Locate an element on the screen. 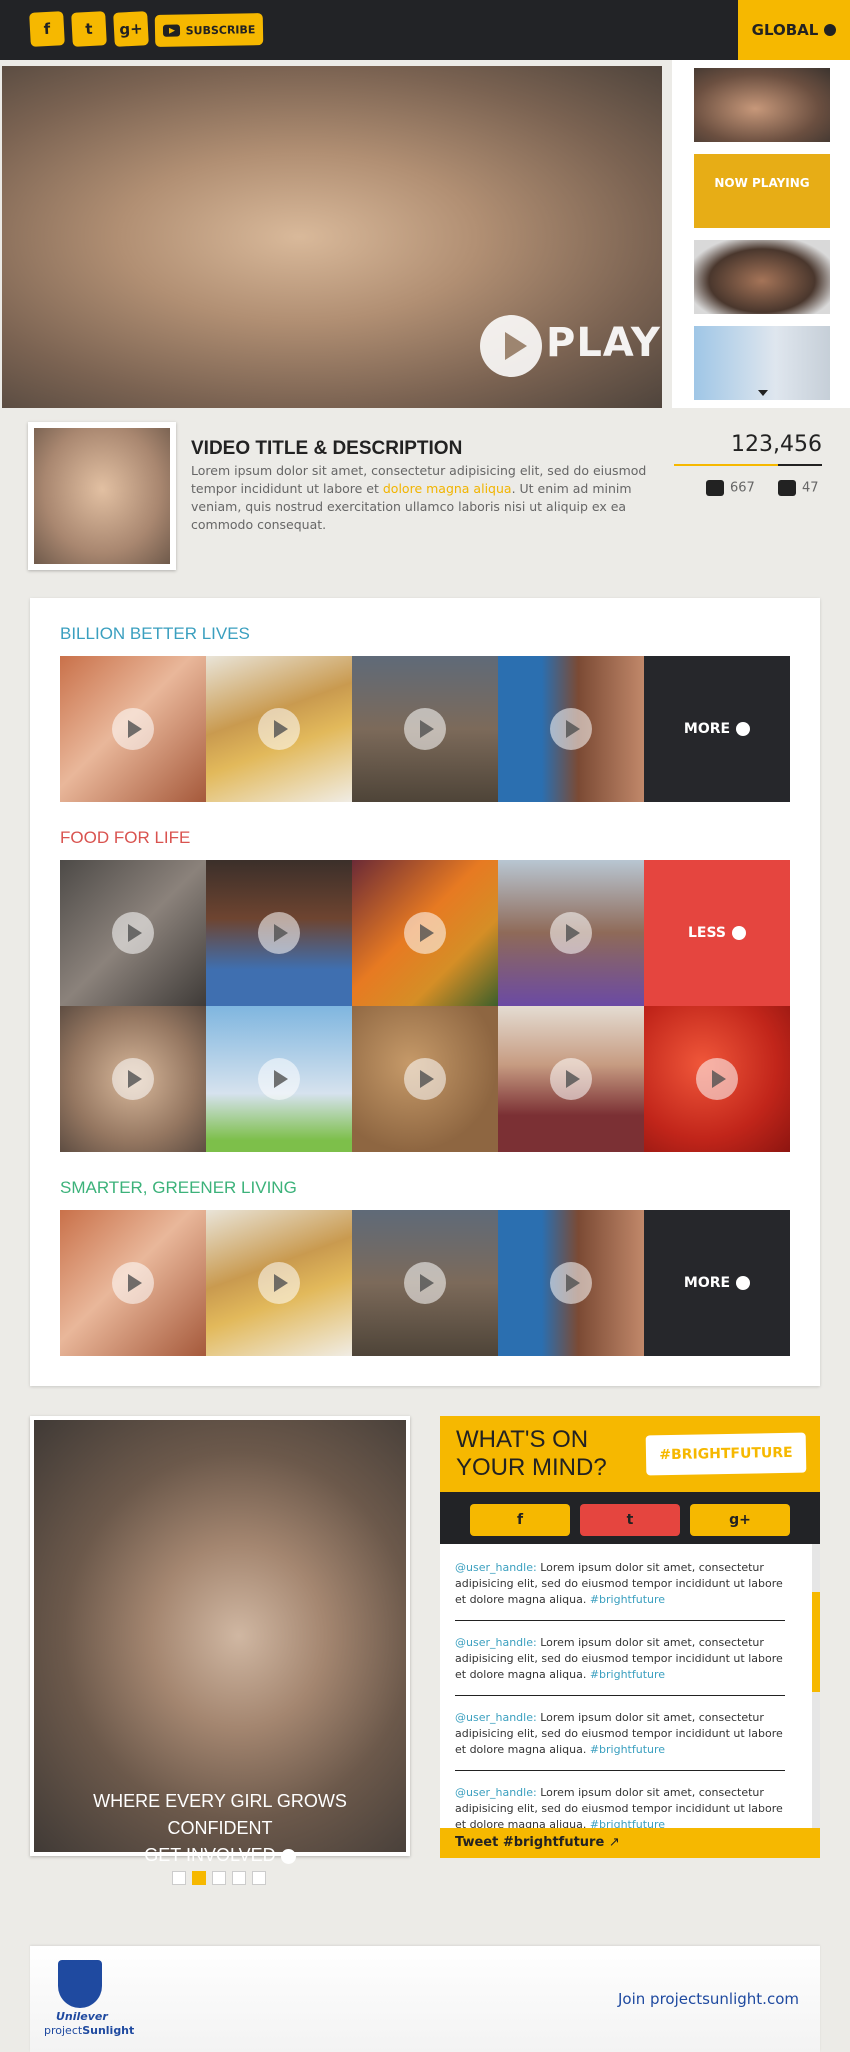 The width and height of the screenshot is (850, 2052). collection-title: BILLION BETTER LIVES is located at coordinates (155, 633).